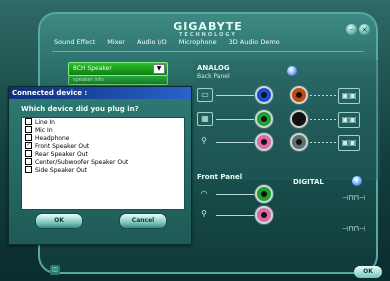  Describe the element at coordinates (61, 170) in the screenshot. I see `option-label: Side Speaker Out` at that location.